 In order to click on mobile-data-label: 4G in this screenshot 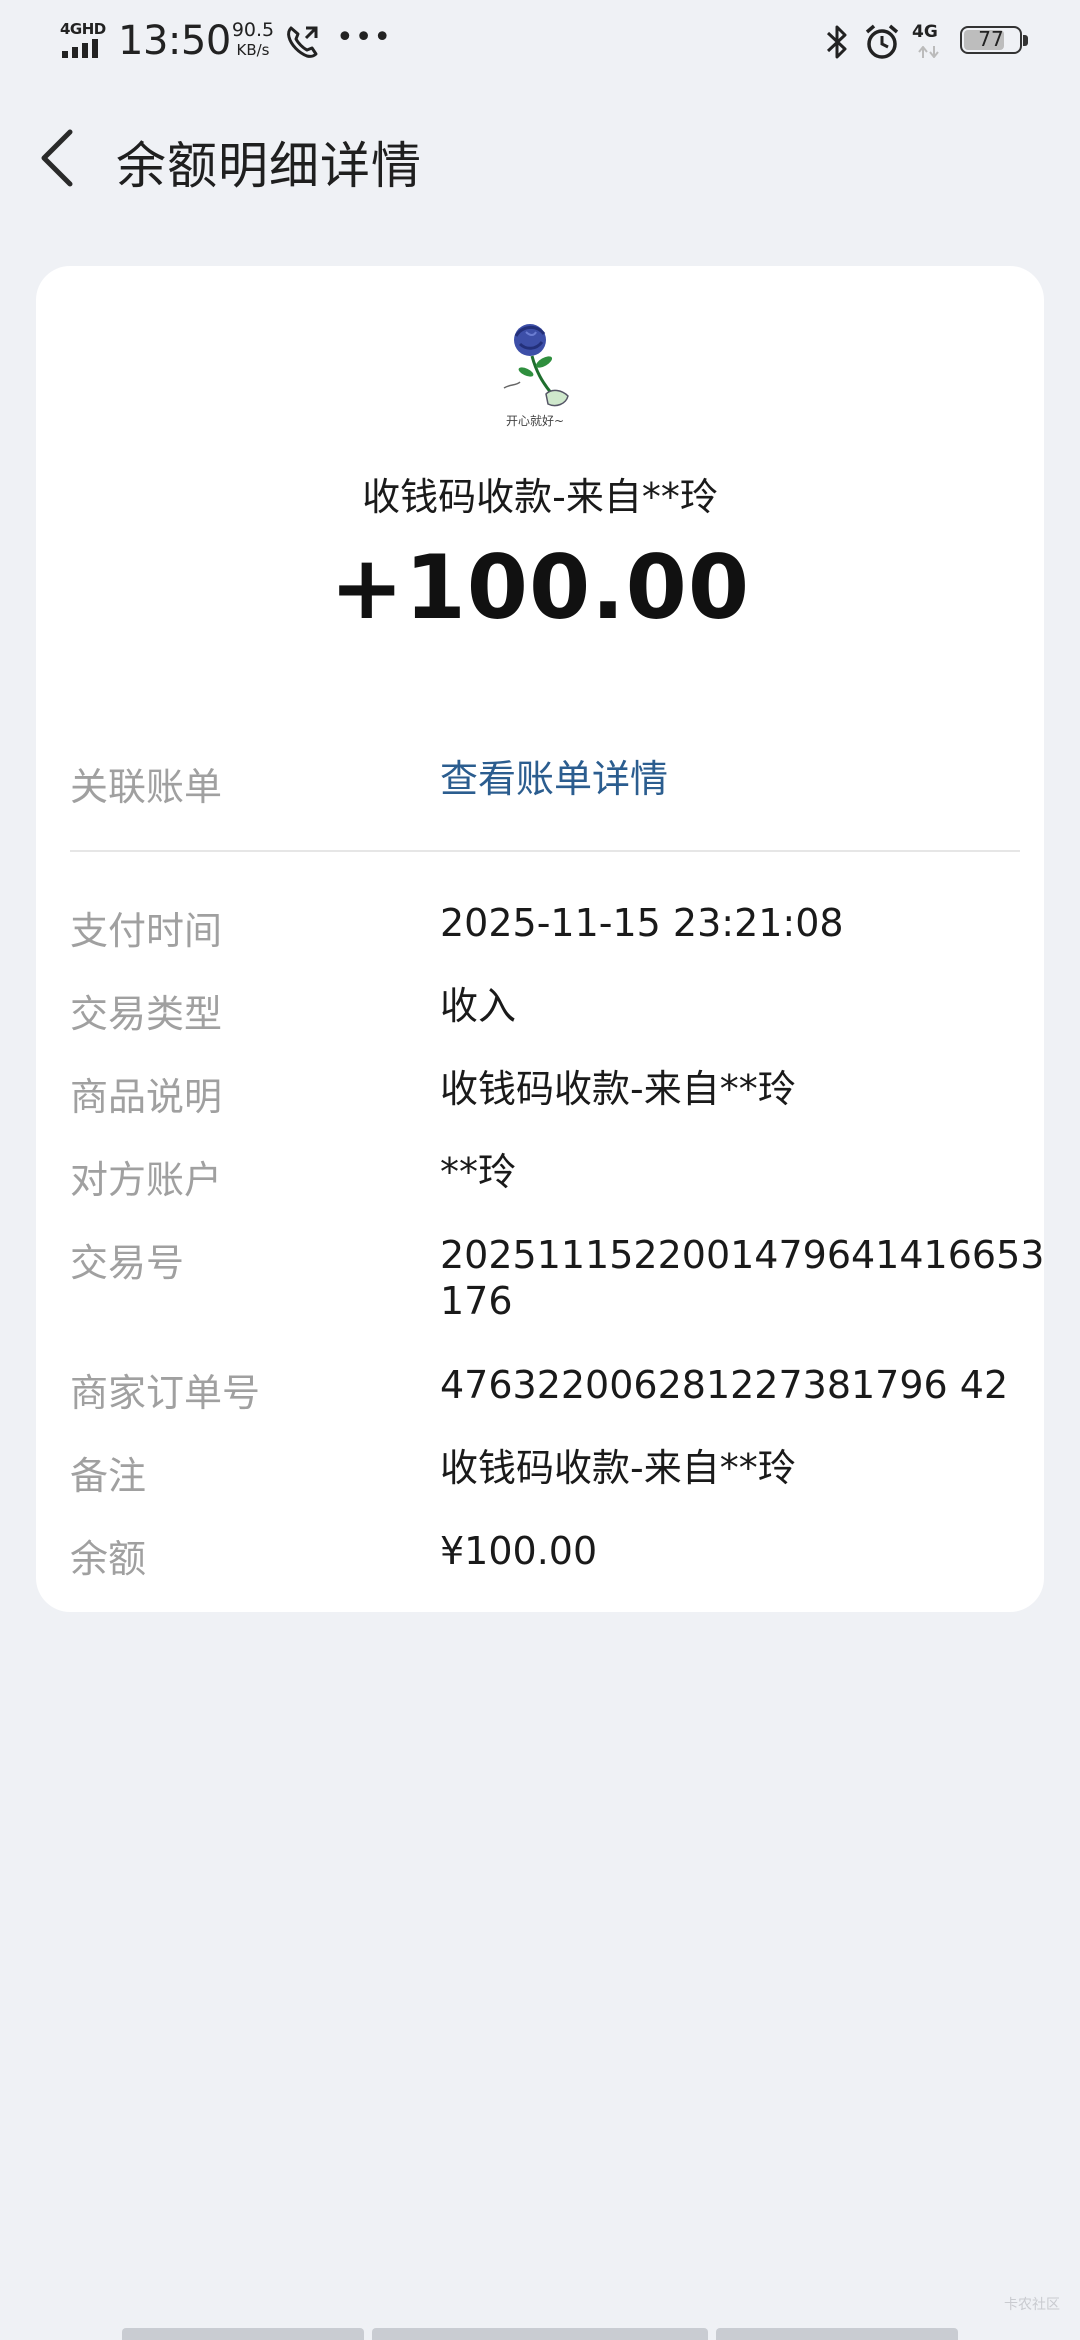, I will do `click(925, 32)`.